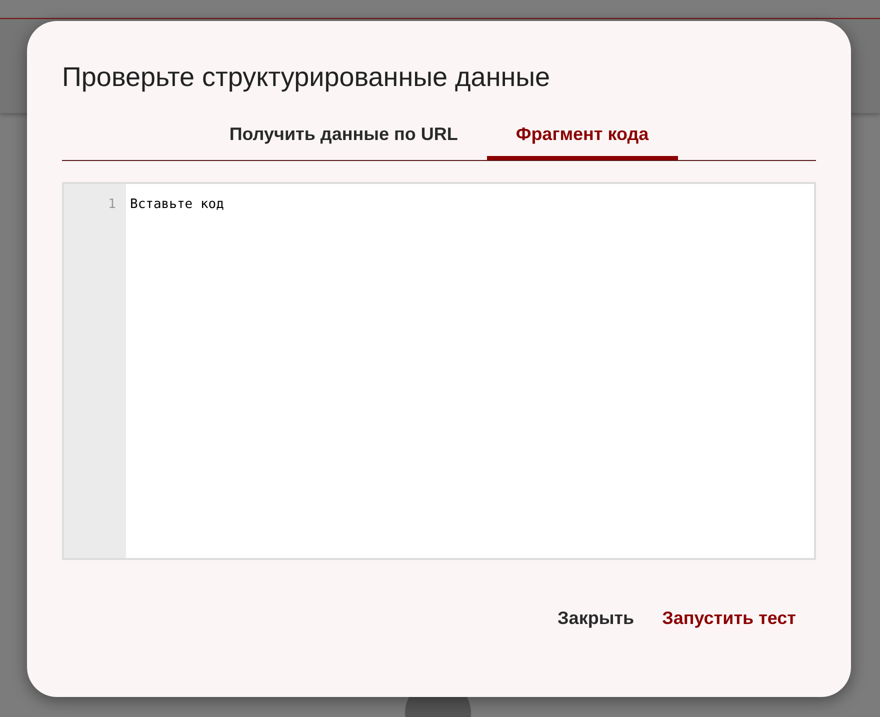 The image size is (880, 717). What do you see at coordinates (582, 136) in the screenshot?
I see `tab: Фрагмент кода` at bounding box center [582, 136].